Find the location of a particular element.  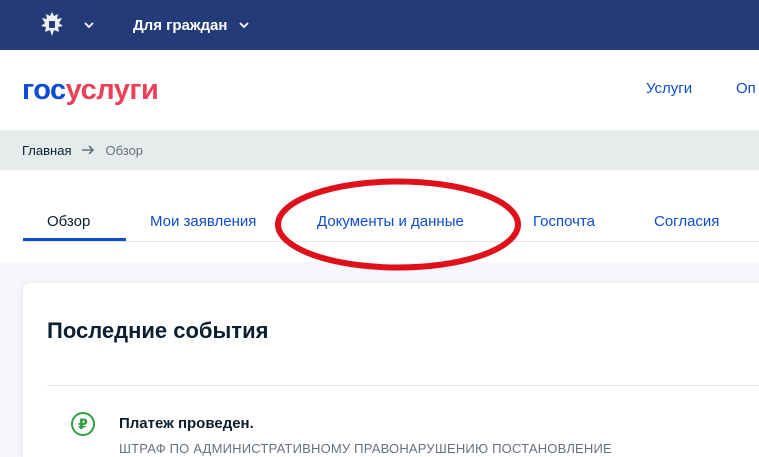

logo-part-gos: гос is located at coordinates (44, 90).